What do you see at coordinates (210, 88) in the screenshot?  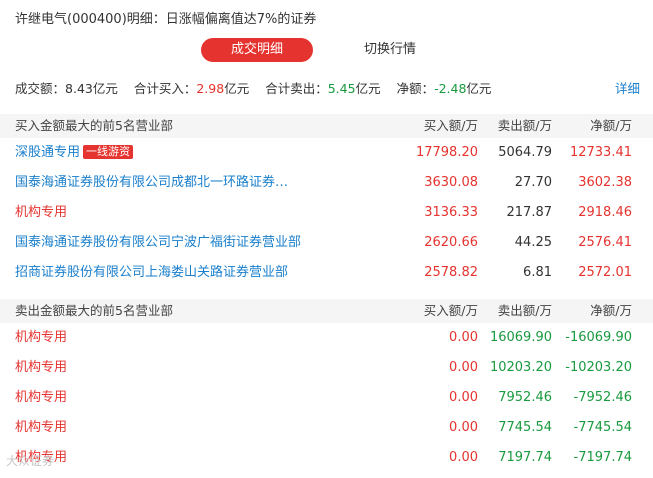 I see `total-buy-value: 2.98` at bounding box center [210, 88].